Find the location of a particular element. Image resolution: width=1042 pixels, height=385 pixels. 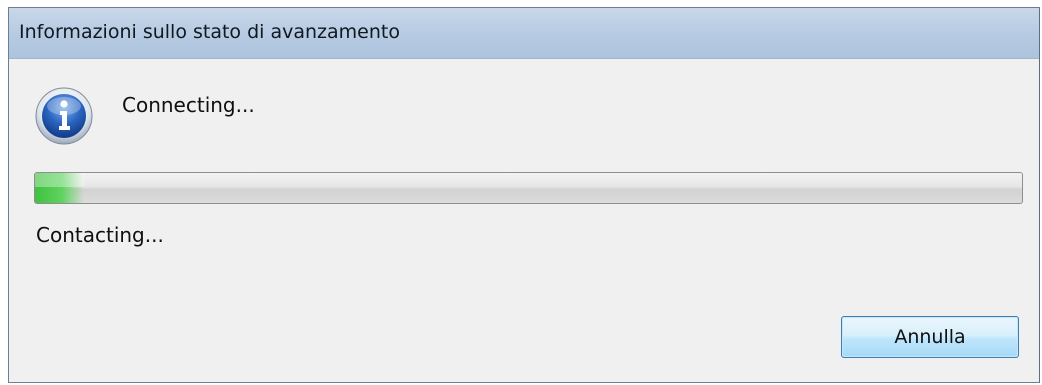

title-bar: Informazioni sullo stato di avanzamento is located at coordinates (524, 33).